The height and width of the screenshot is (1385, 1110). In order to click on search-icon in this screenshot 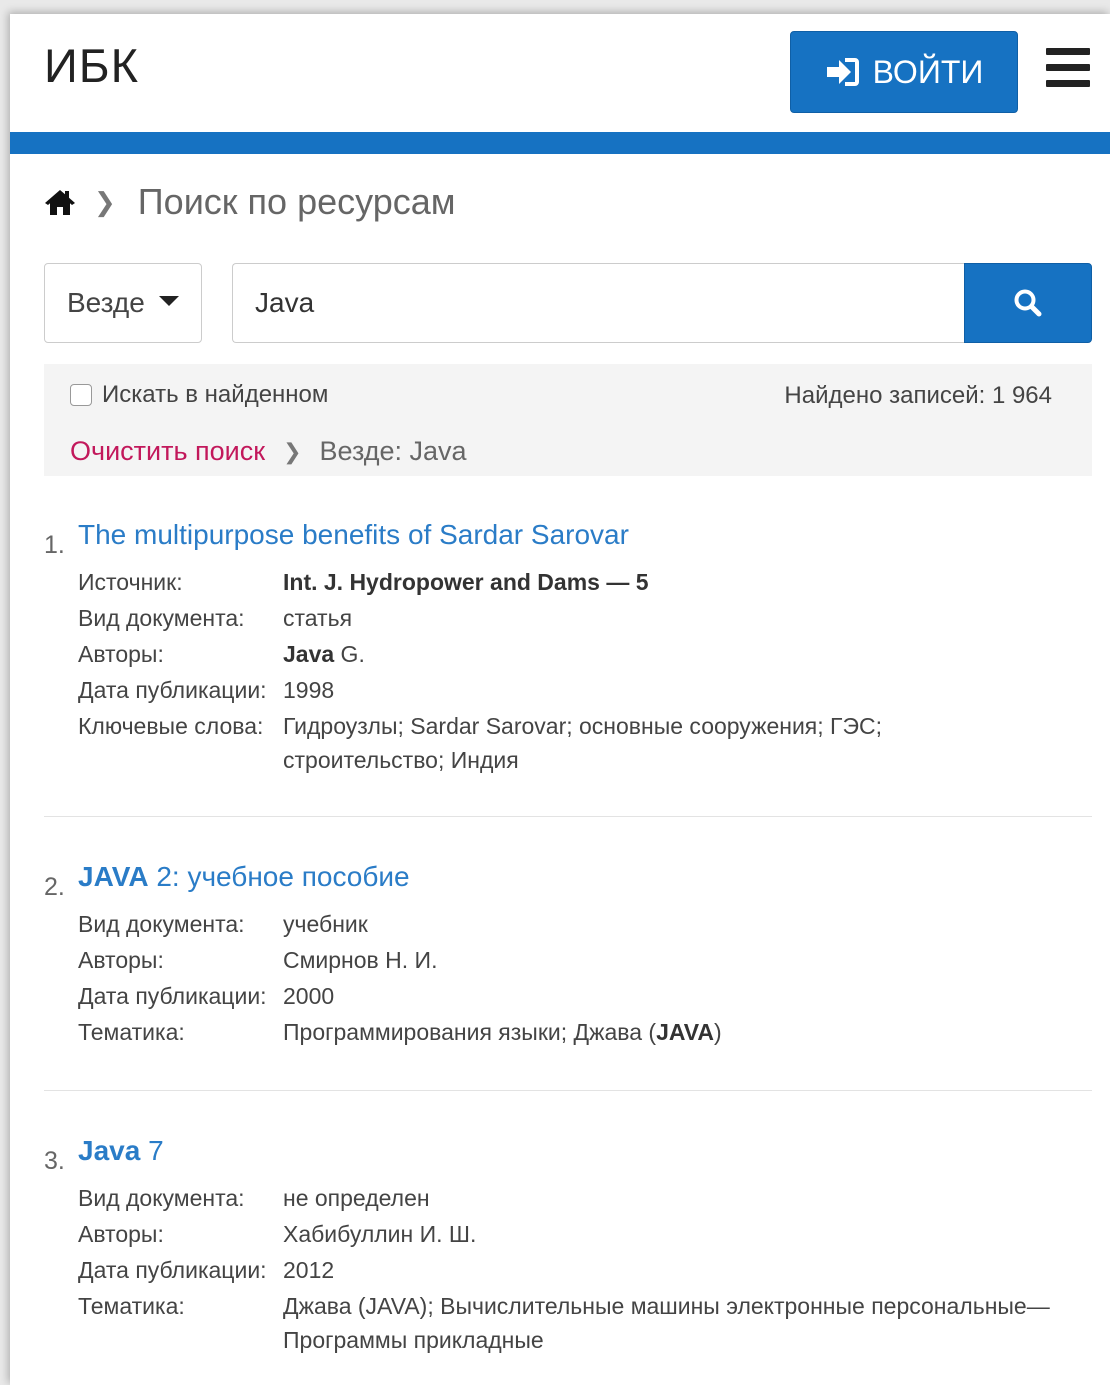, I will do `click(1028, 303)`.